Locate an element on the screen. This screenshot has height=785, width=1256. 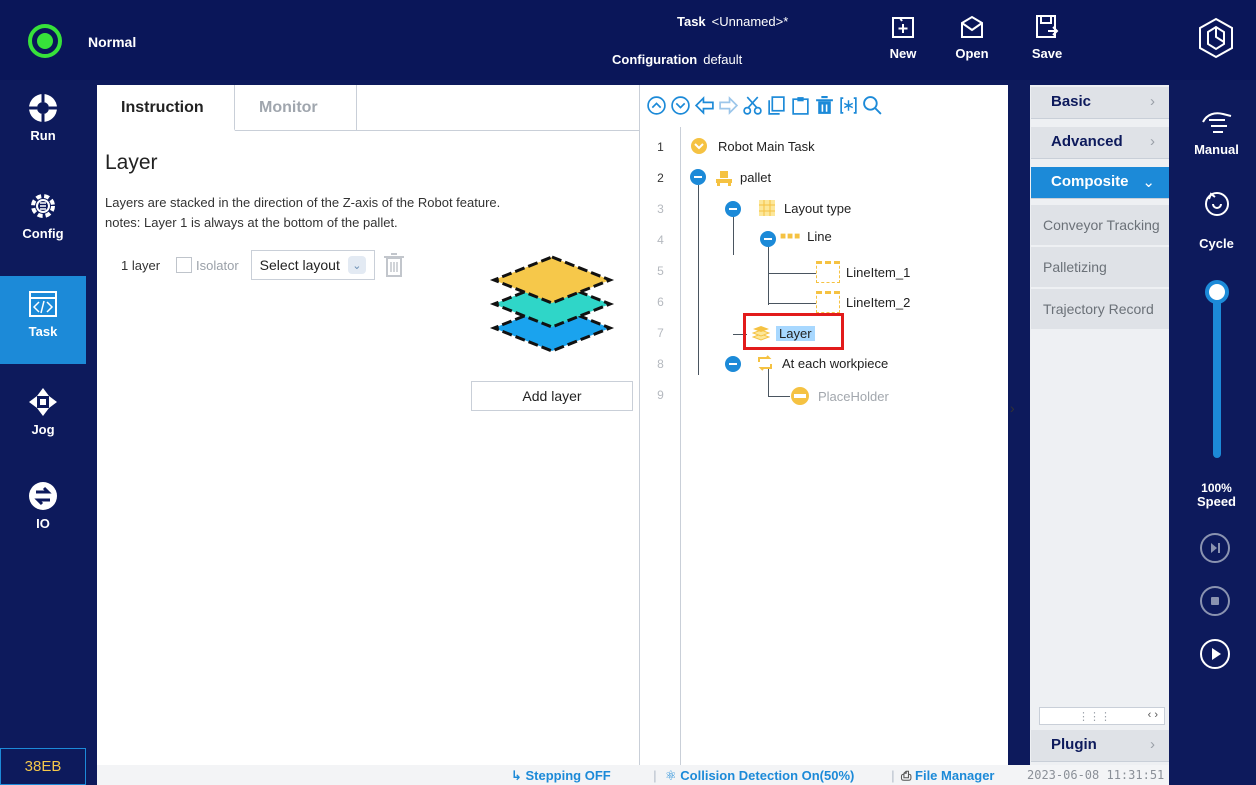
nav-task: Task is located at coordinates (43, 320).